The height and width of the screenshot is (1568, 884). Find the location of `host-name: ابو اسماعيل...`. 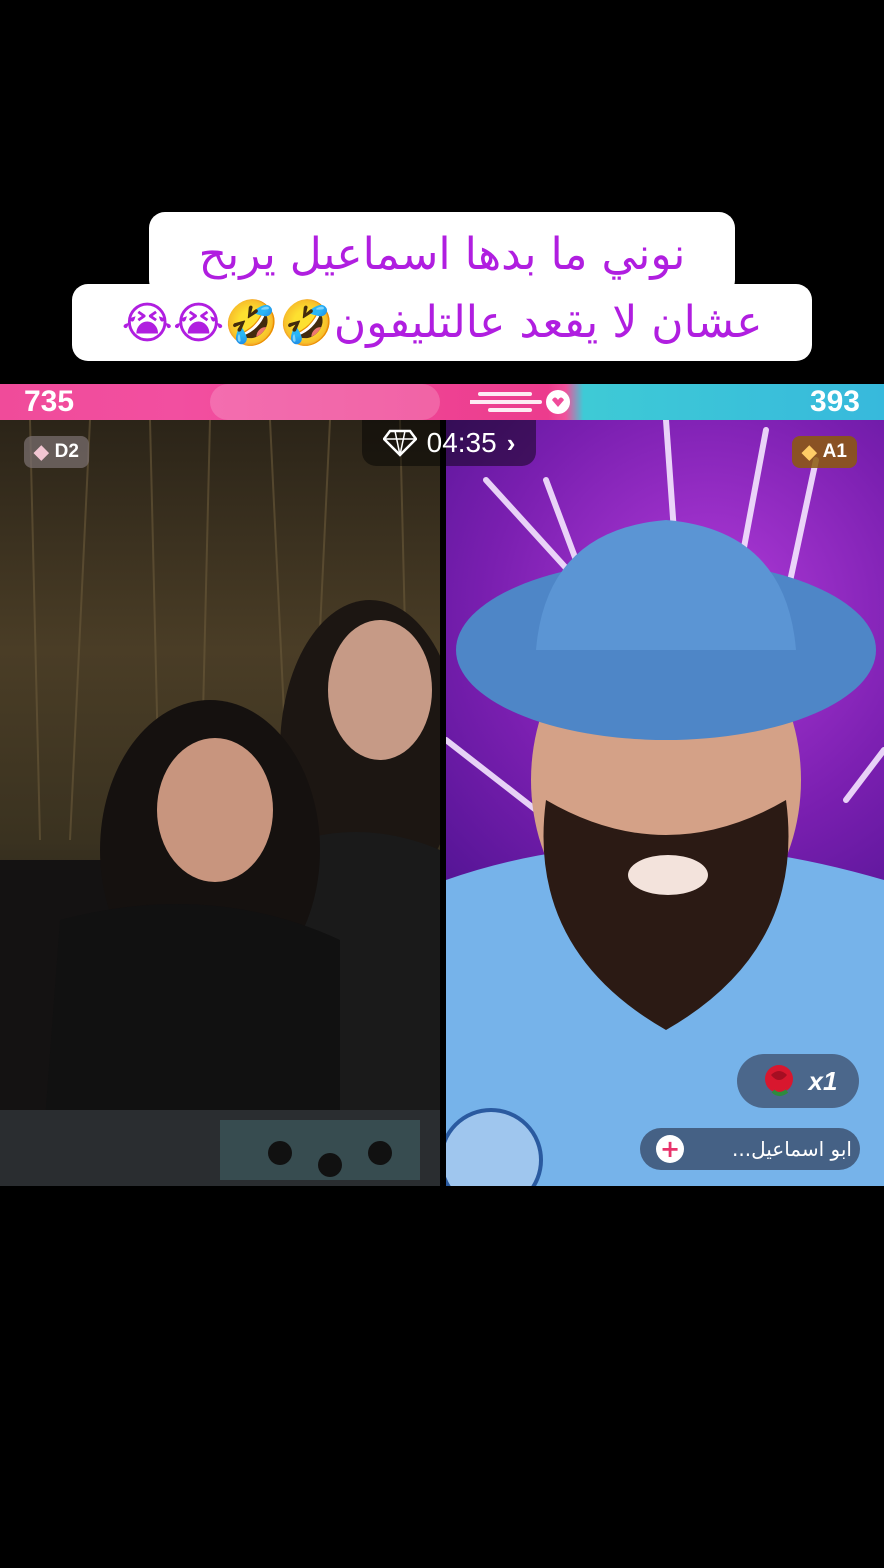

host-name: ابو اسماعيل... is located at coordinates (792, 1149).